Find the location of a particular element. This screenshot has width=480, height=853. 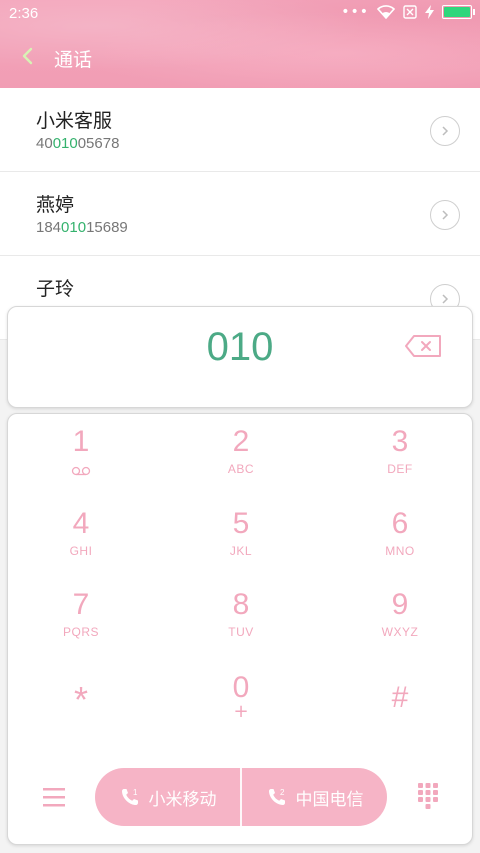

key-letters: JKL is located at coordinates (241, 551).